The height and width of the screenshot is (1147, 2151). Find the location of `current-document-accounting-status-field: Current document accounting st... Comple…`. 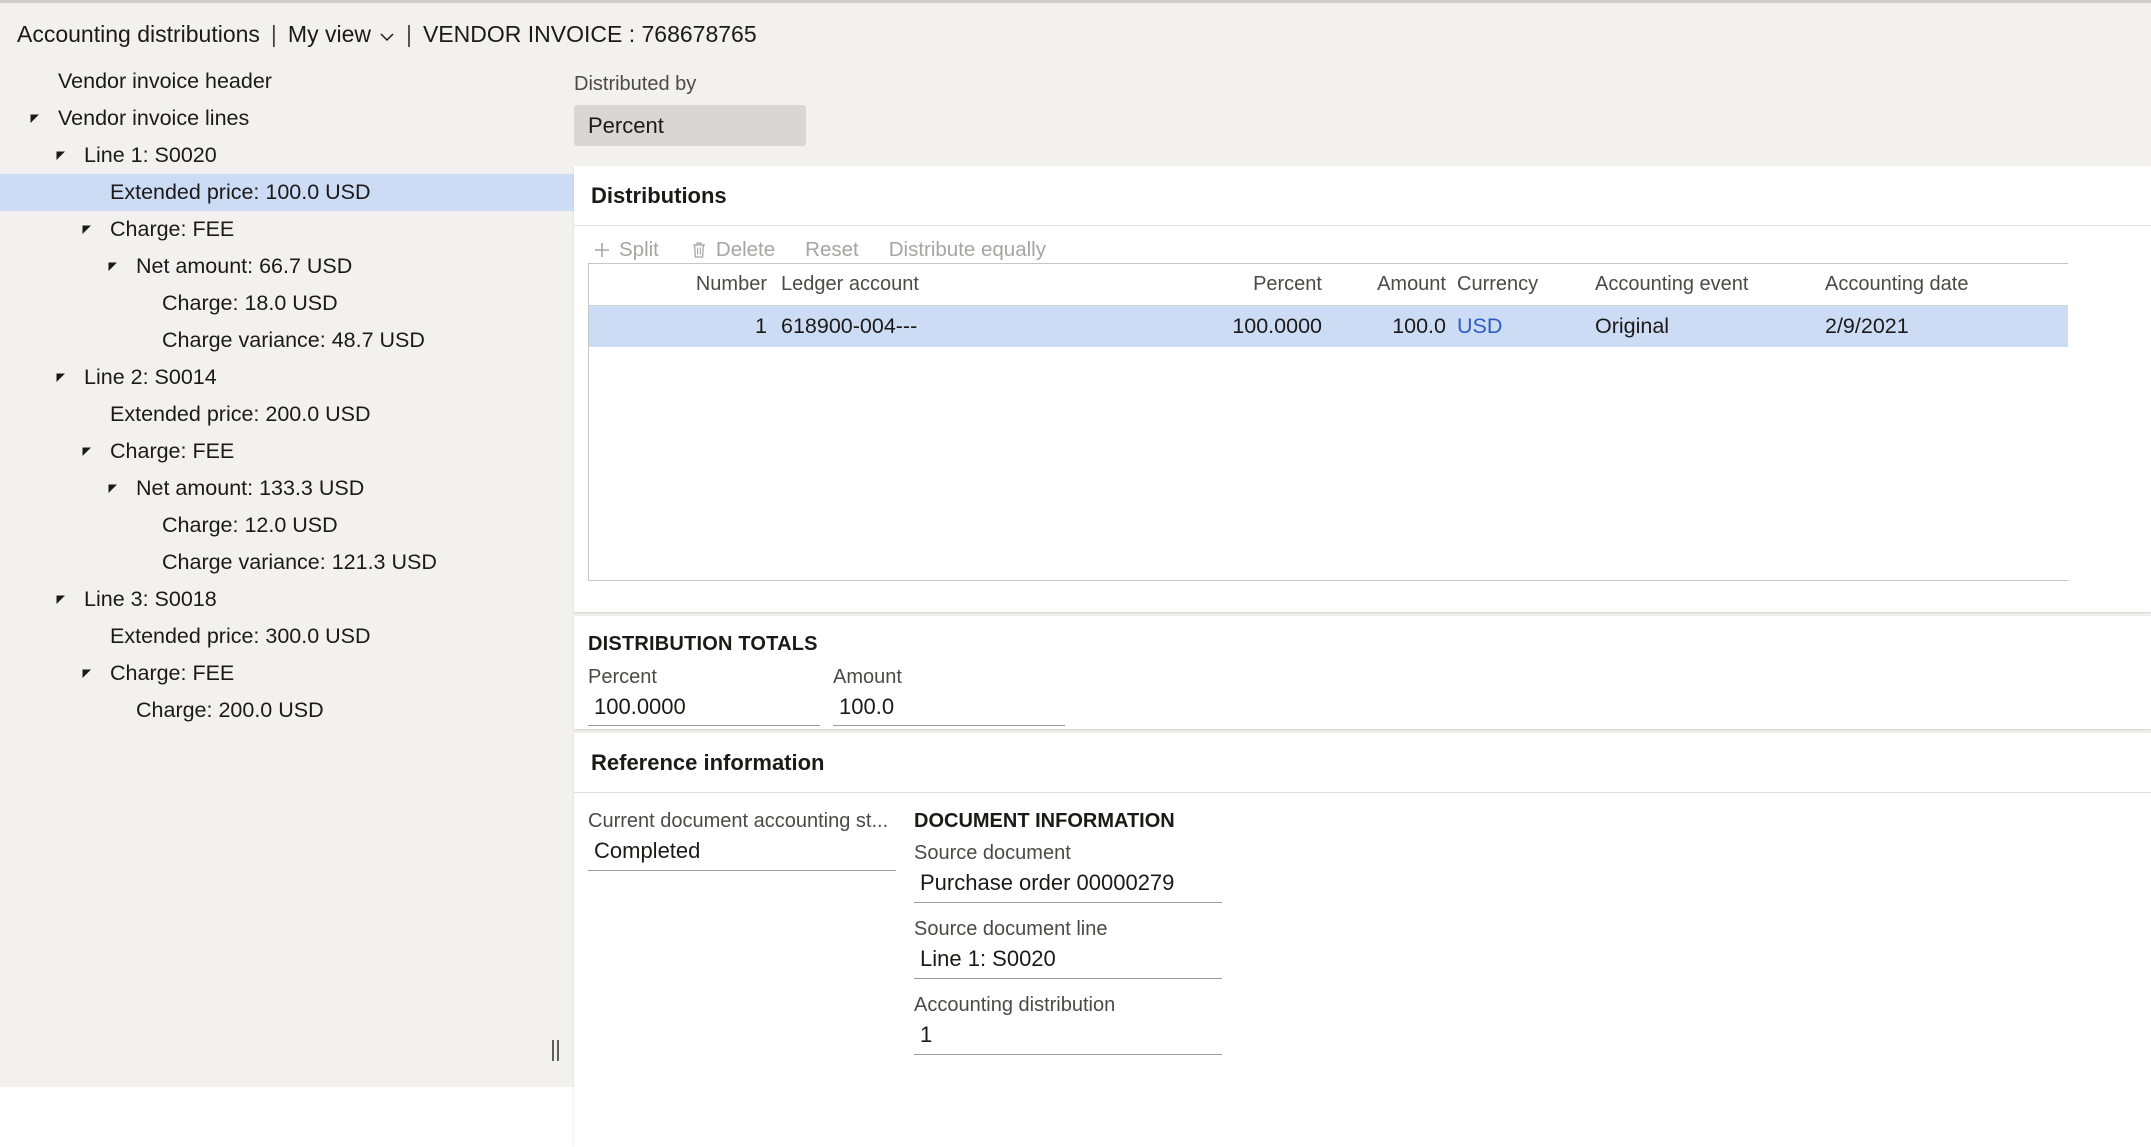

current-document-accounting-status-field: Current document accounting st... Comple… is located at coordinates (748, 840).